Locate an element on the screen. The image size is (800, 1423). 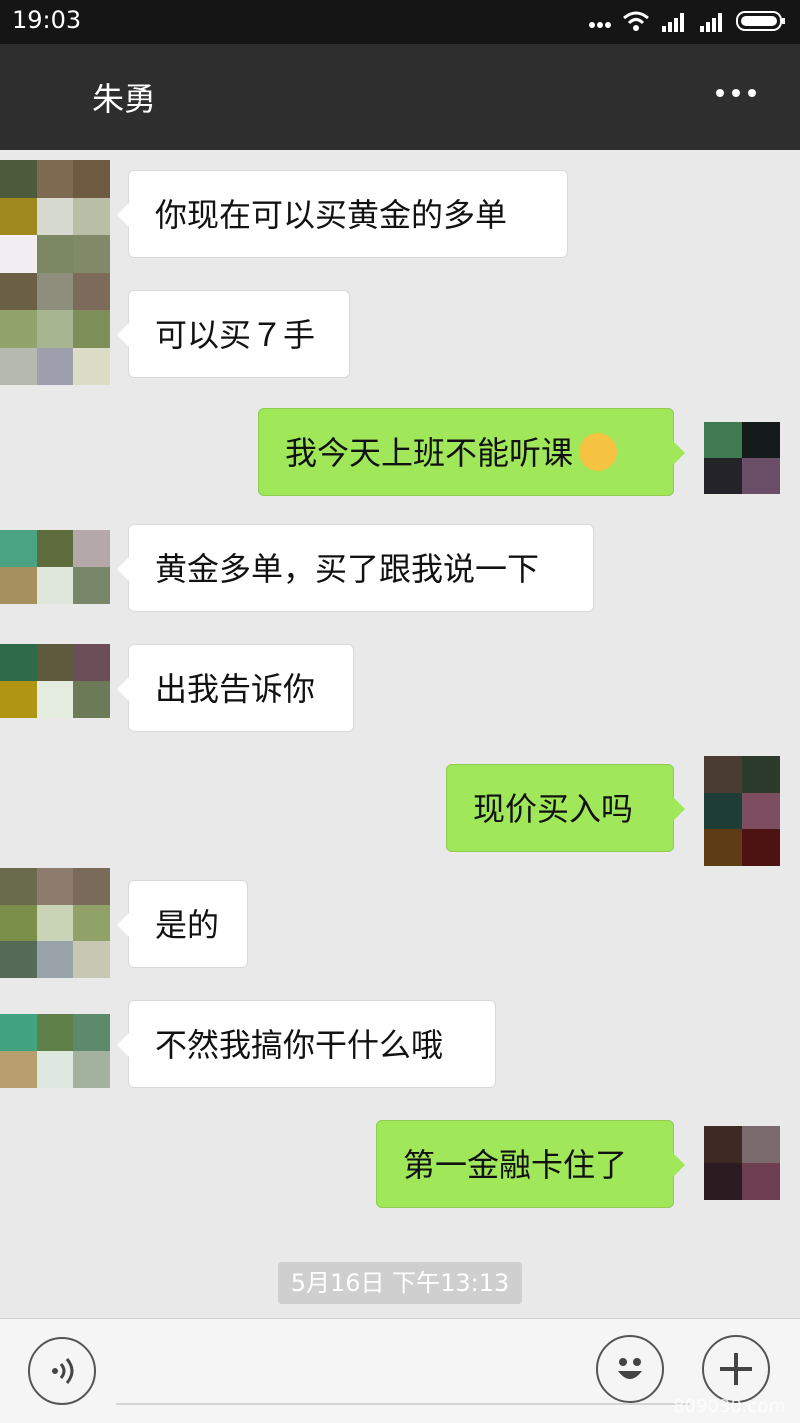
contact-name: 朱勇 is located at coordinates (124, 99).